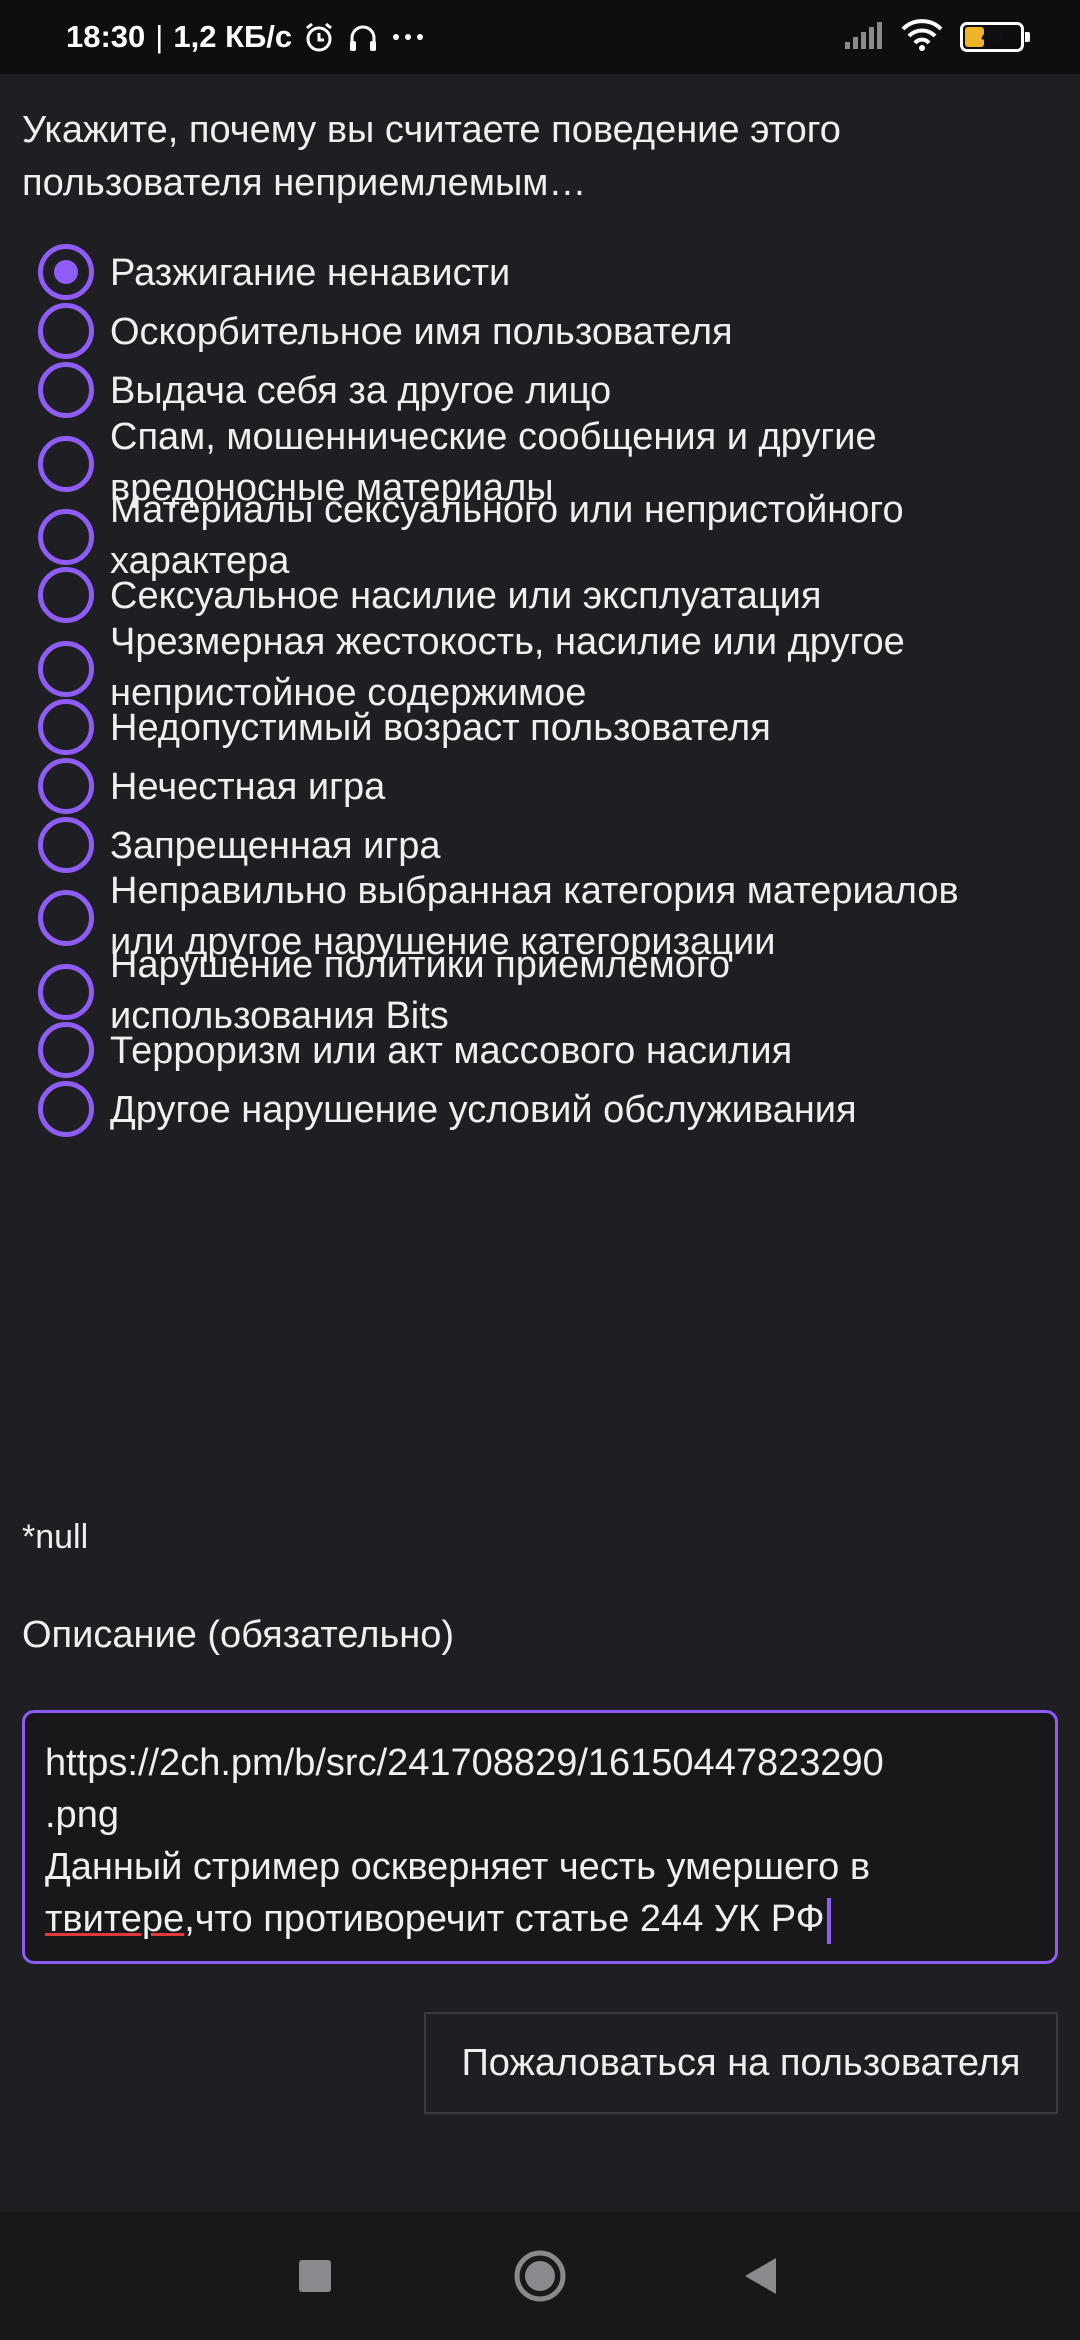  Describe the element at coordinates (540, 788) in the screenshot. I see `option-cheating: Нечестная игра` at that location.